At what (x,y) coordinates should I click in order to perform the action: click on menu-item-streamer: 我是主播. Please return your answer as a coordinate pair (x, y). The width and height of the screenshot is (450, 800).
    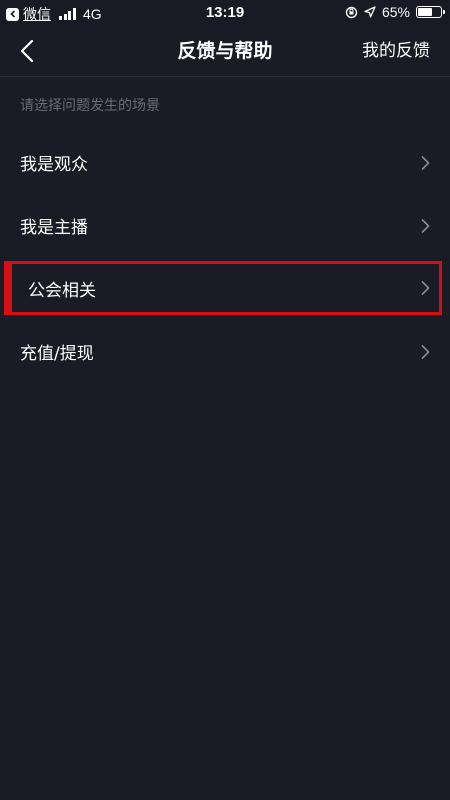
    Looking at the image, I should click on (225, 225).